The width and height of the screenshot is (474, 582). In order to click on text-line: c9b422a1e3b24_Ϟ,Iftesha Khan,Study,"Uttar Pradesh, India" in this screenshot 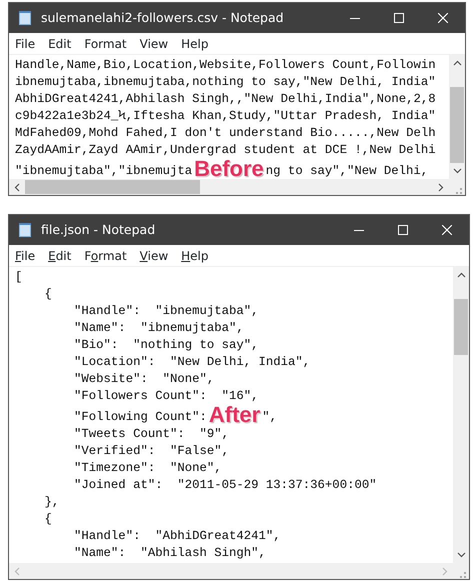, I will do `click(225, 116)`.